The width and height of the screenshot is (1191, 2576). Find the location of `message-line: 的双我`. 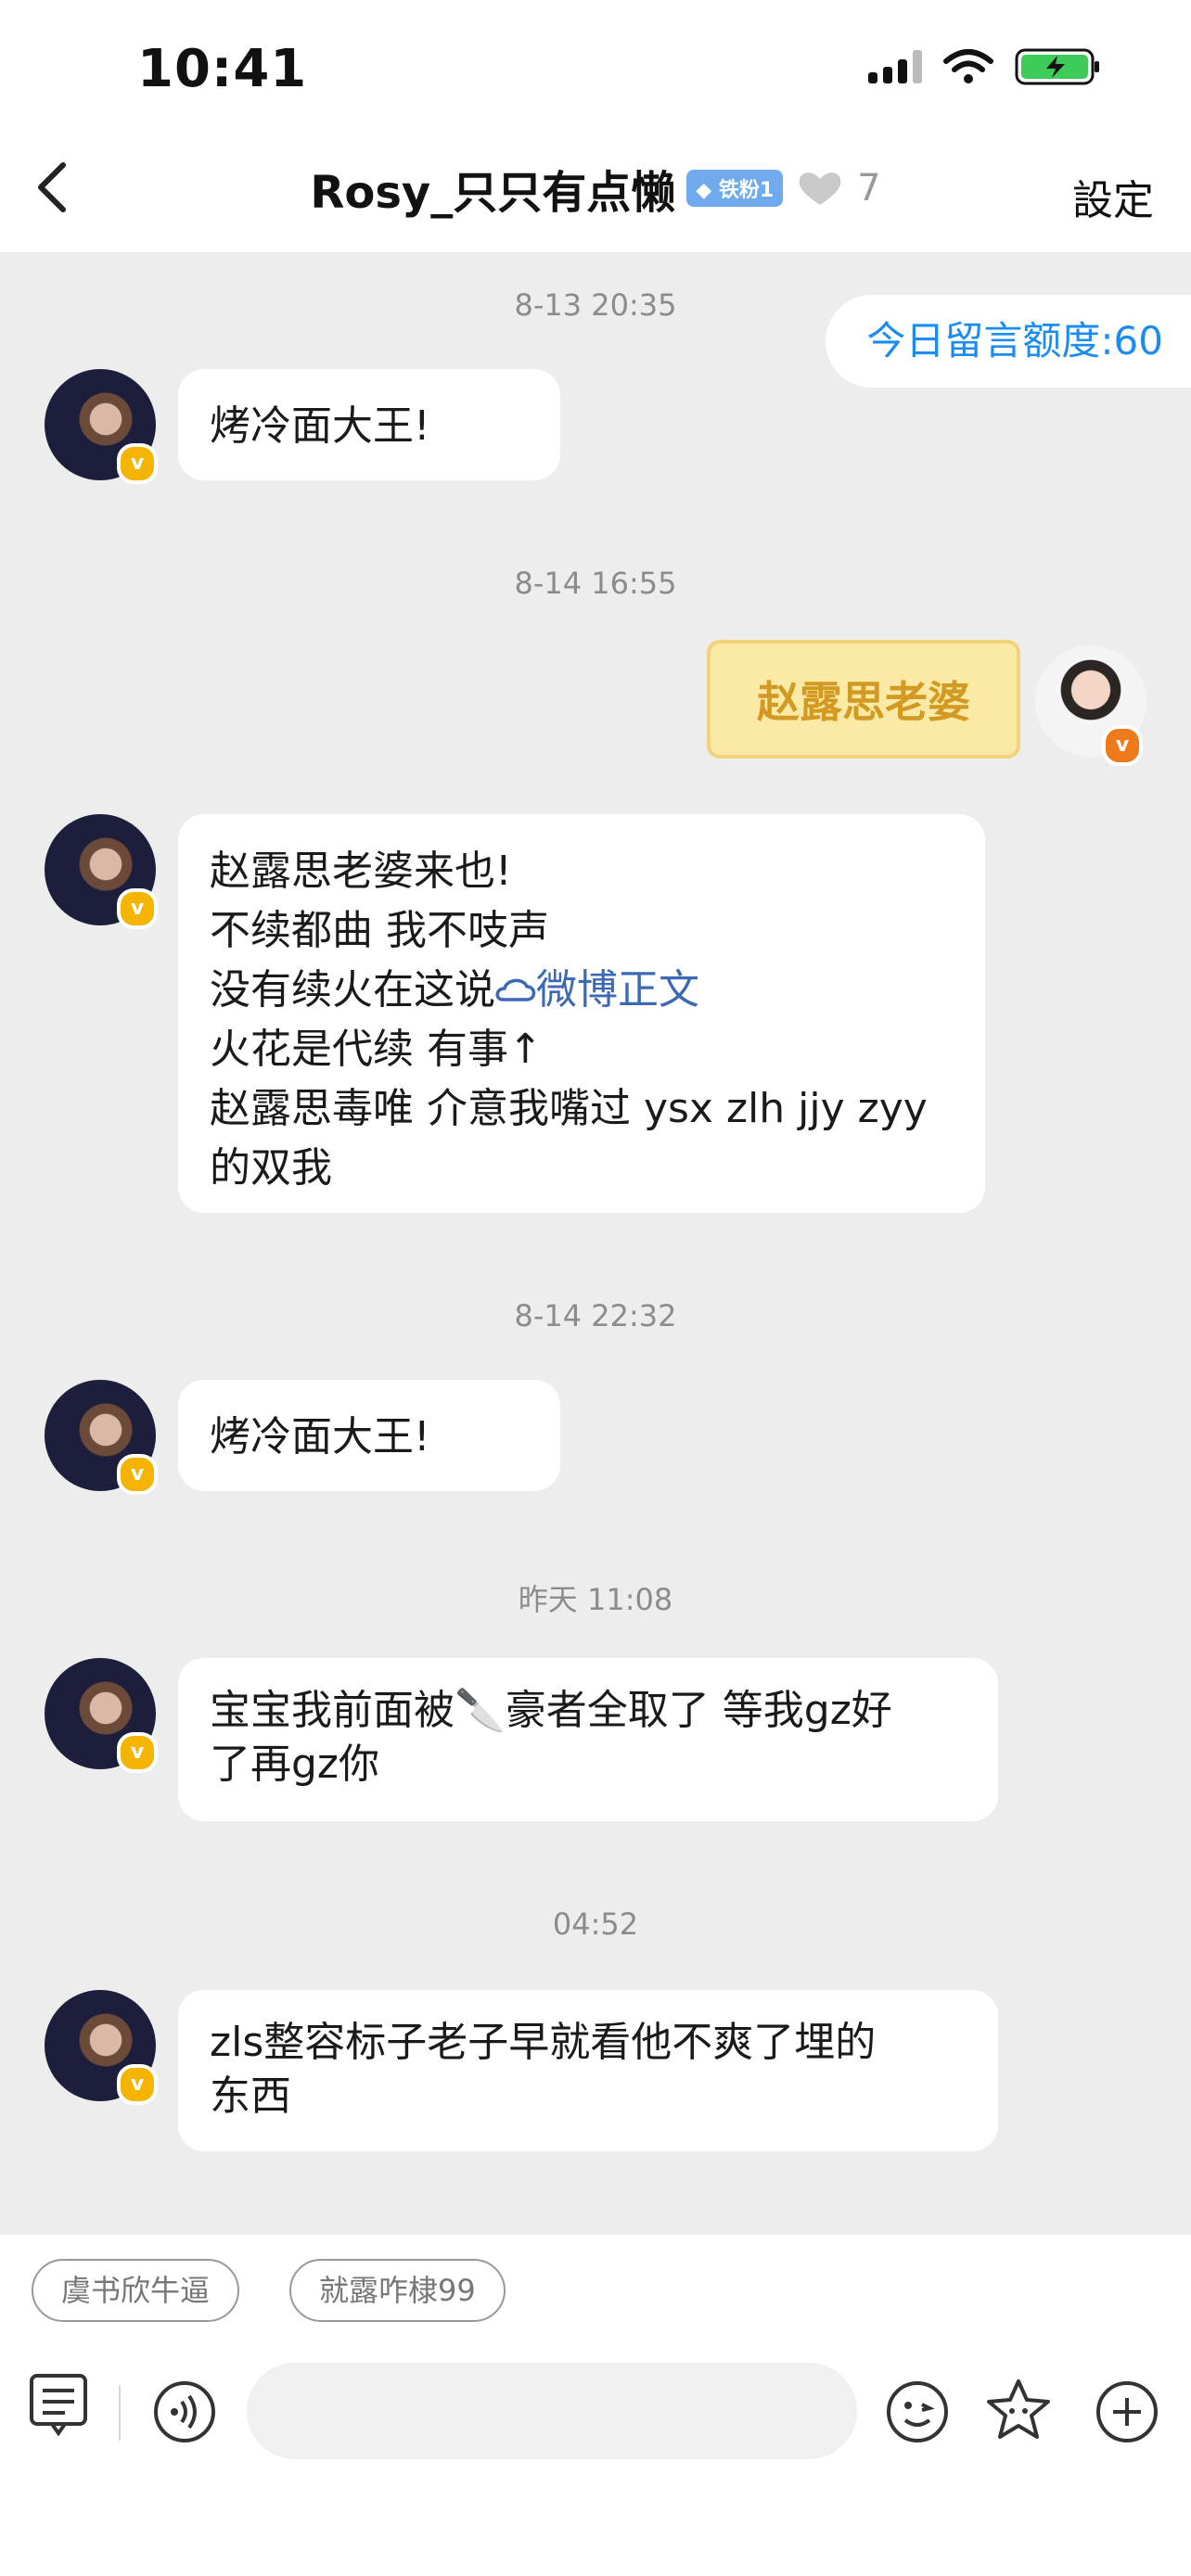

message-line: 的双我 is located at coordinates (271, 1168).